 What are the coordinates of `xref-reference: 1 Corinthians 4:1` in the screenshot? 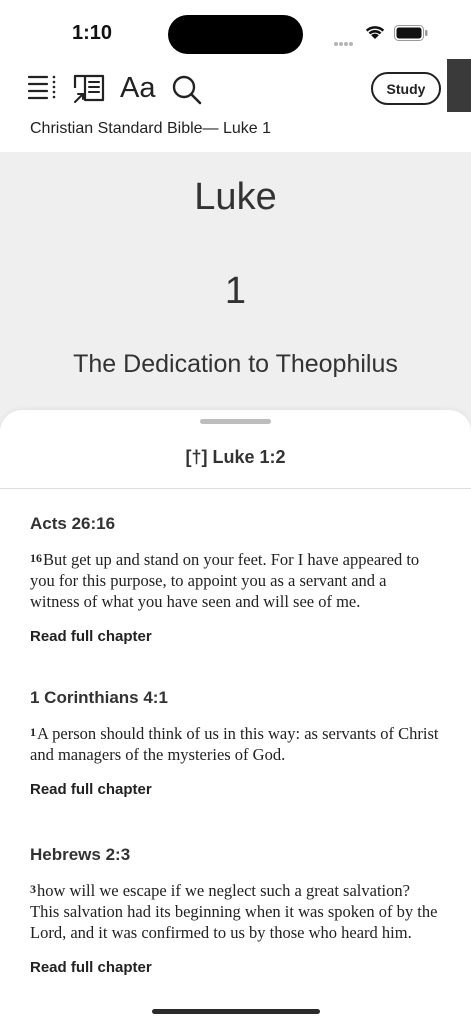 It's located at (99, 697).